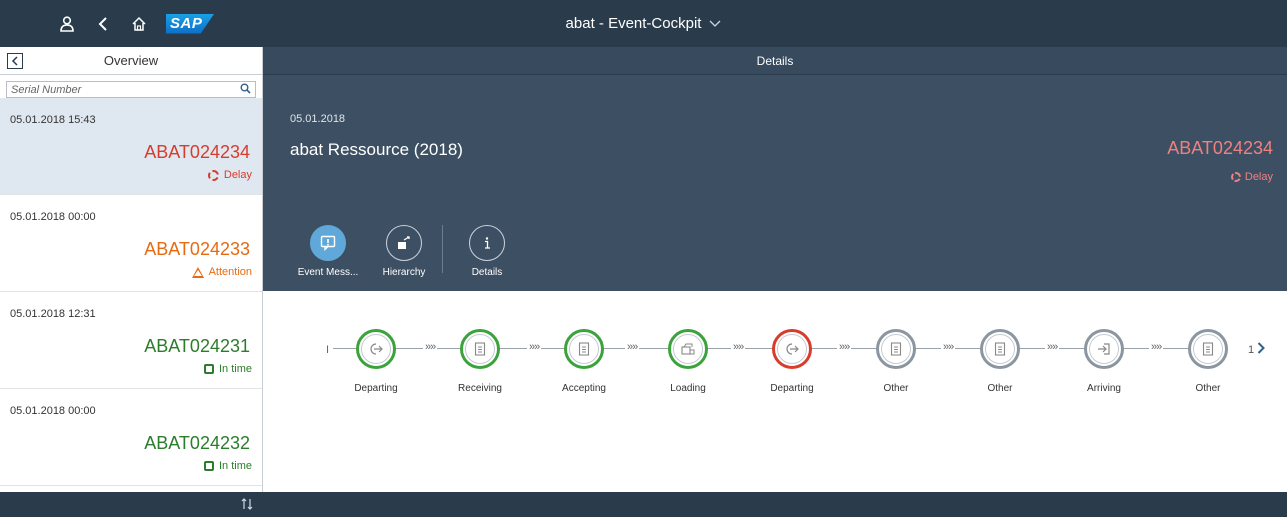  What do you see at coordinates (1258, 177) in the screenshot?
I see `object-status-text: Delay` at bounding box center [1258, 177].